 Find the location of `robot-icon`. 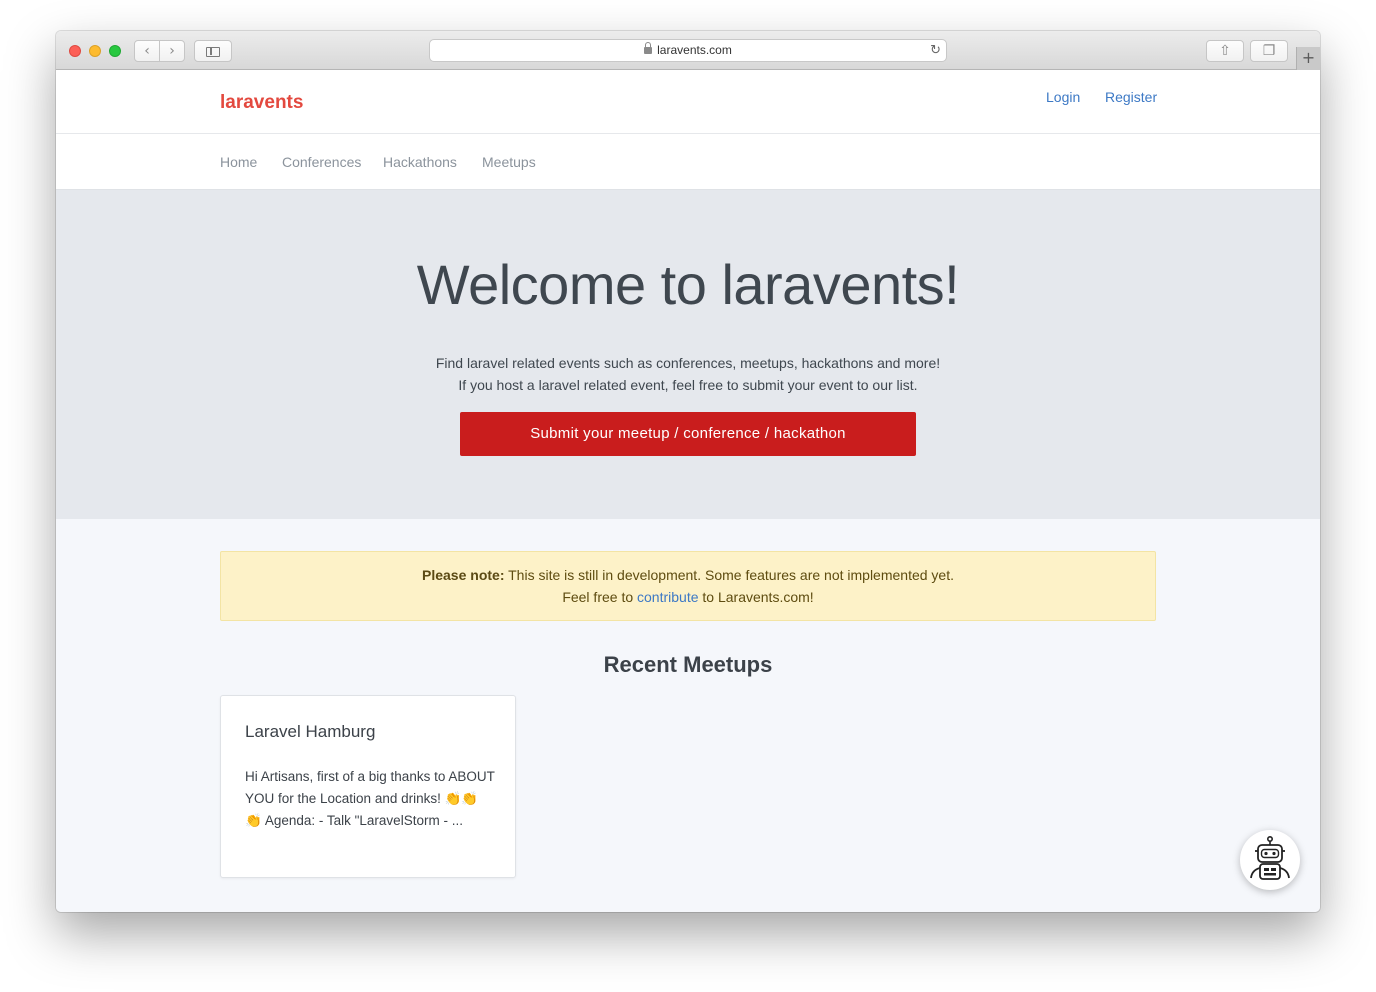

robot-icon is located at coordinates (1270, 858).